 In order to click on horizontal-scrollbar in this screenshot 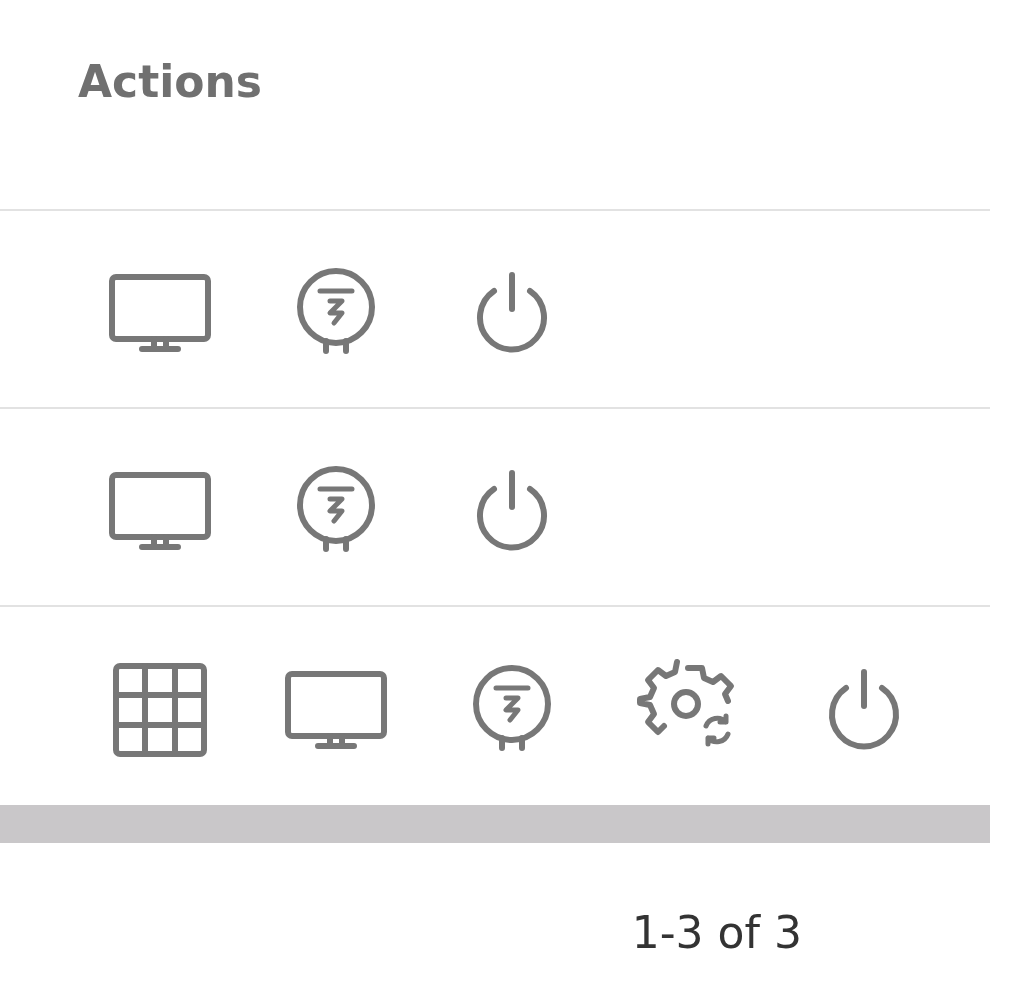, I will do `click(495, 824)`.